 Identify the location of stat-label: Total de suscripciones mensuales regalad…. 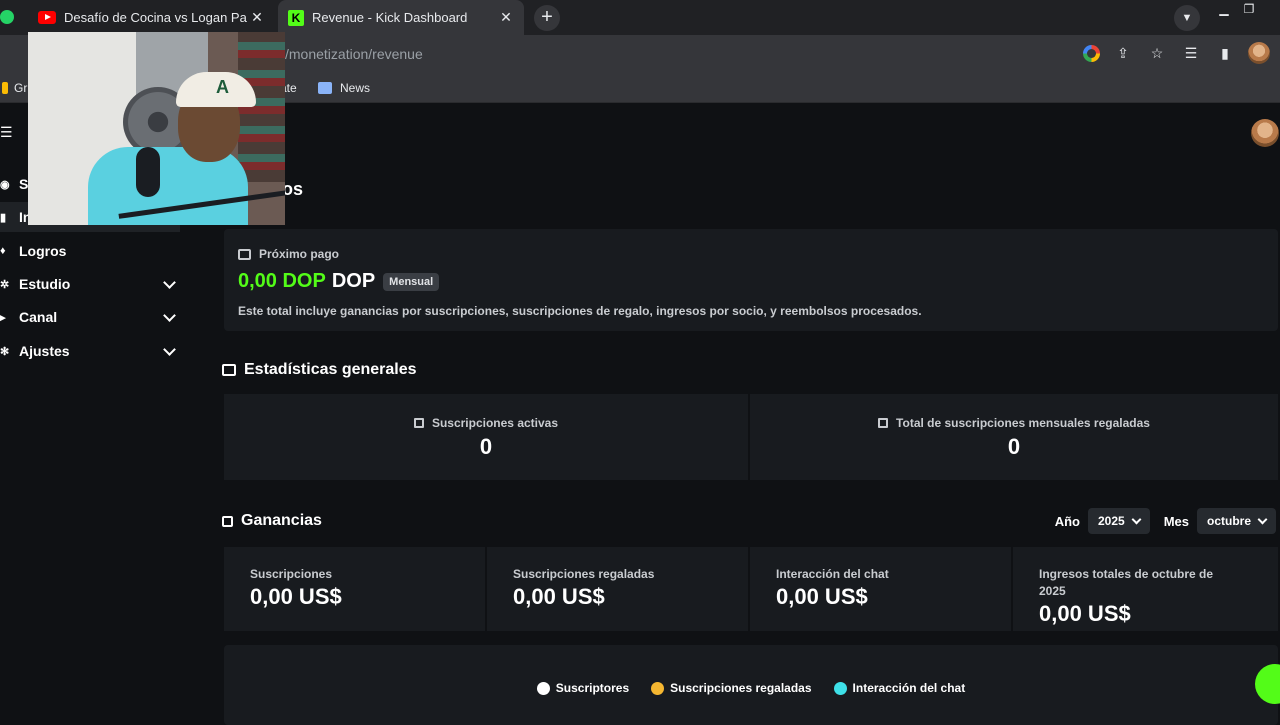
(1014, 423).